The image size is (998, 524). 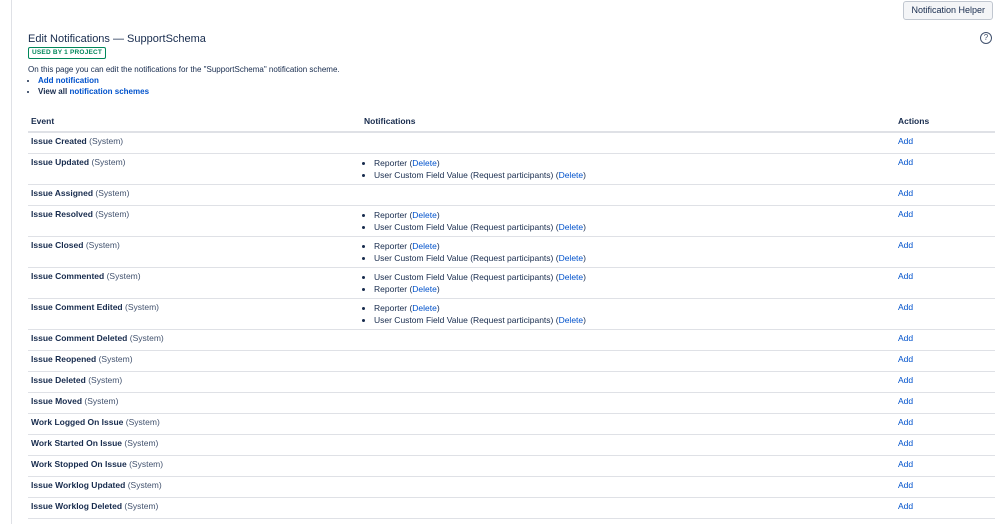 What do you see at coordinates (77, 443) in the screenshot?
I see `event-name: Work Started On Issue` at bounding box center [77, 443].